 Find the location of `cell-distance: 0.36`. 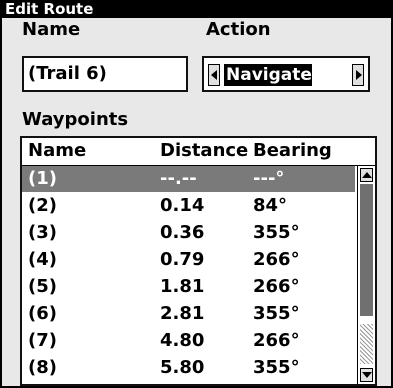

cell-distance: 0.36 is located at coordinates (182, 232).